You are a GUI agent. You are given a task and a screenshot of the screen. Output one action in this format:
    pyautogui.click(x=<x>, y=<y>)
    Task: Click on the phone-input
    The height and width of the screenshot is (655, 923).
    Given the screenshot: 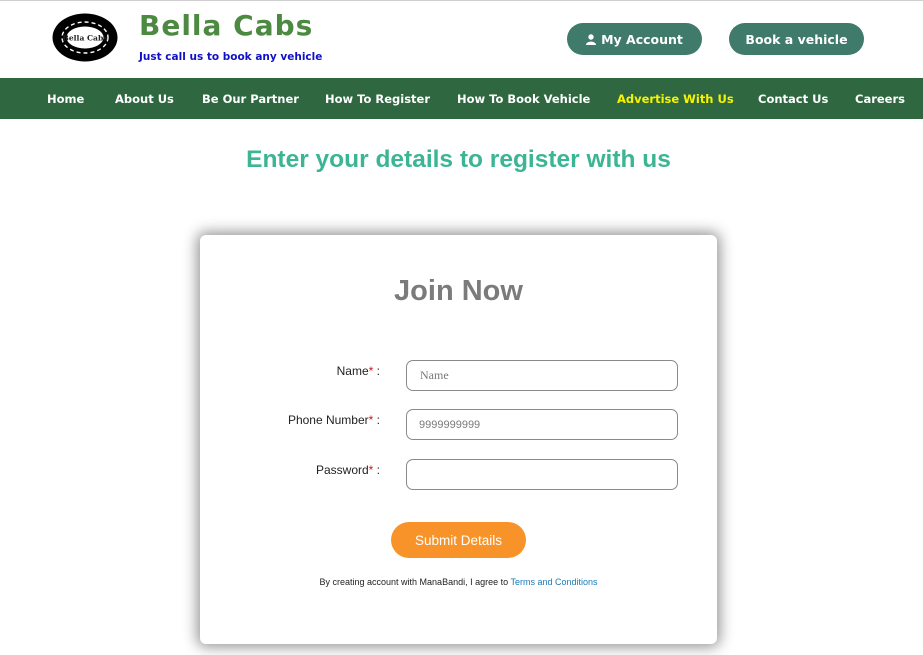 What is the action you would take?
    pyautogui.click(x=542, y=424)
    